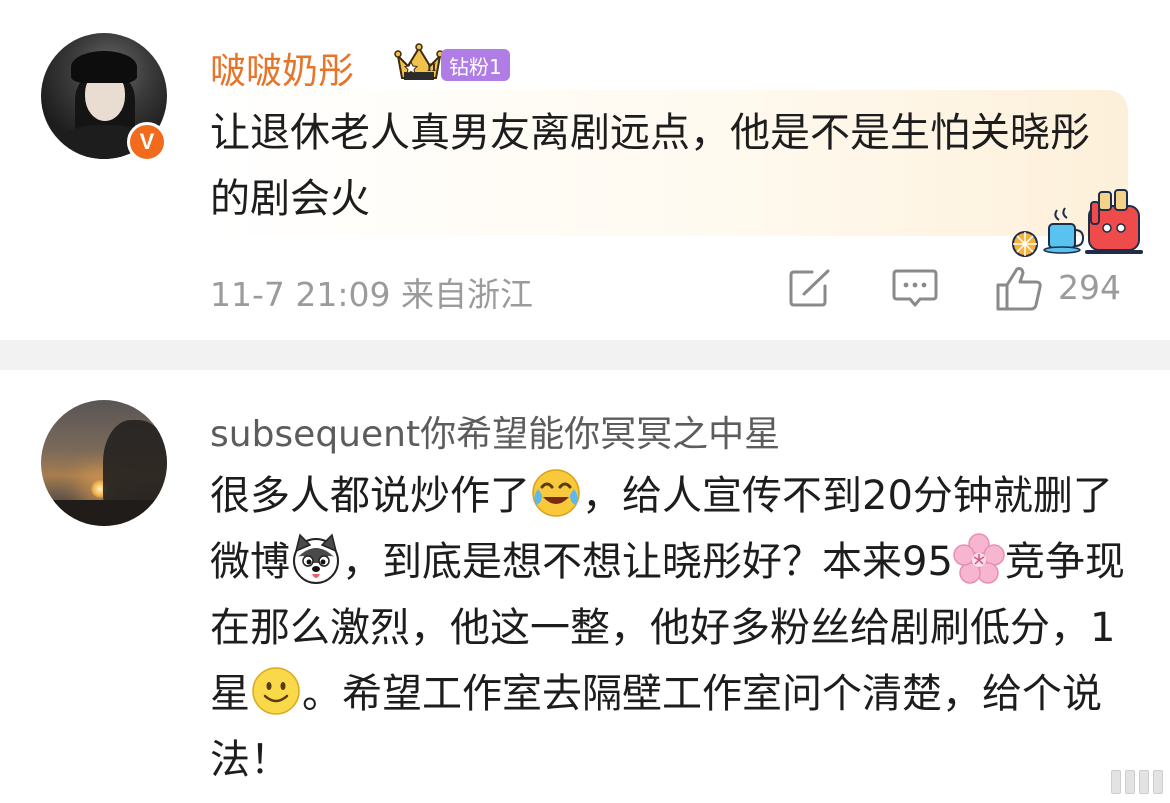  Describe the element at coordinates (585, 355) in the screenshot. I see `comment-divider` at that location.